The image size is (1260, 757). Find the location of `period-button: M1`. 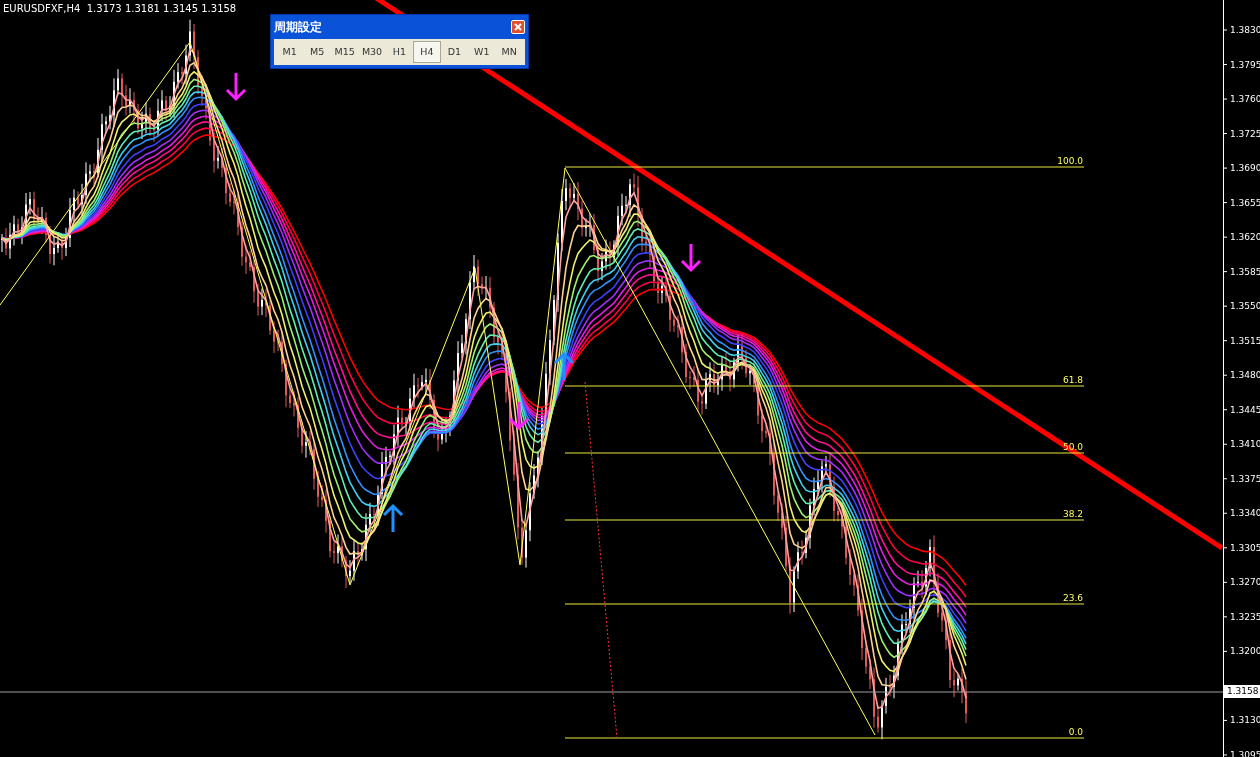

period-button: M1 is located at coordinates (290, 52).